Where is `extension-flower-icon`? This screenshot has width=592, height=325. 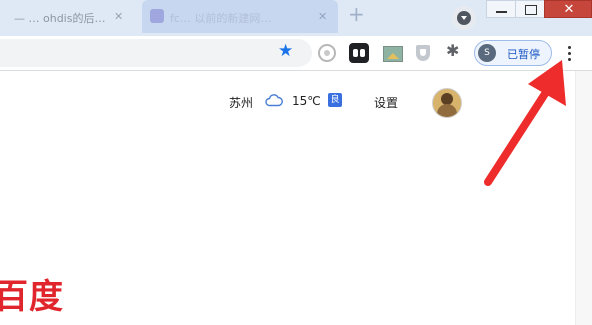
extension-flower-icon is located at coordinates (327, 53).